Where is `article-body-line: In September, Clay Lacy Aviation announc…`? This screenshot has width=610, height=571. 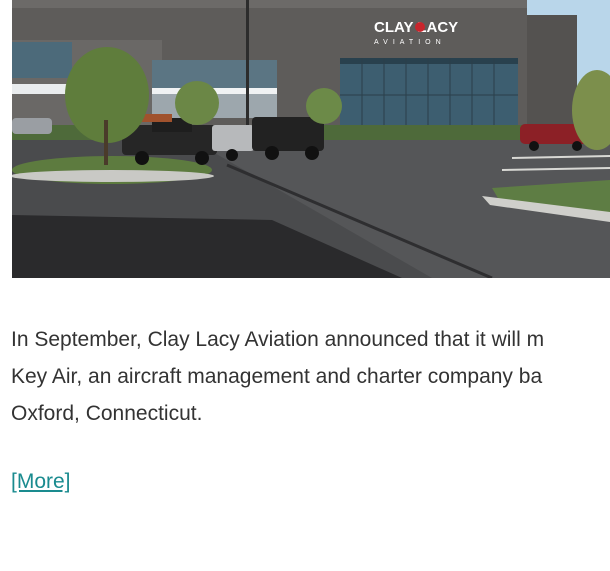
article-body-line: In September, Clay Lacy Aviation announc… is located at coordinates (278, 339).